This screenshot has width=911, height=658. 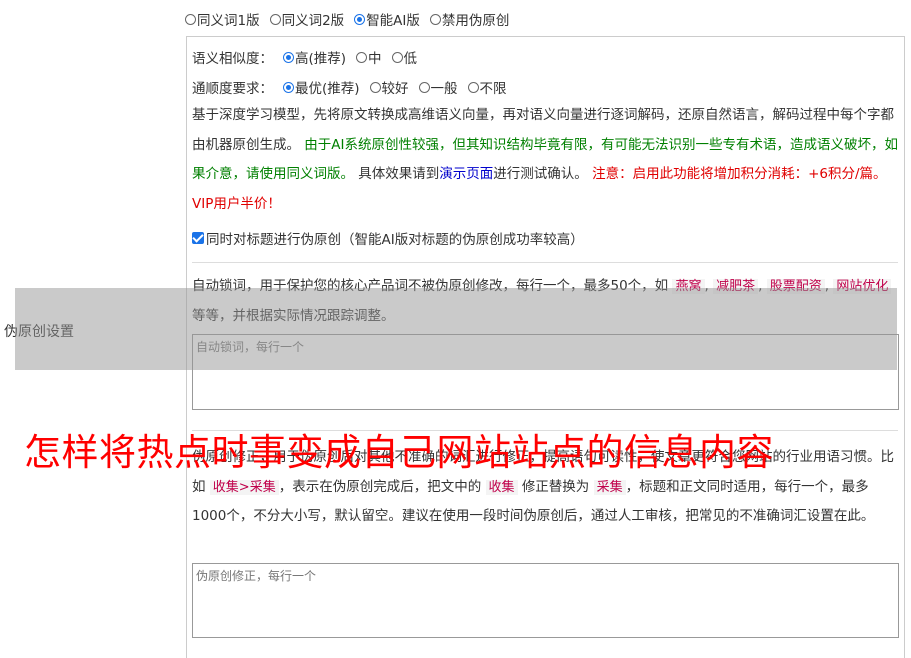 What do you see at coordinates (393, 21) in the screenshot?
I see `mode-option-label: 智能AI版` at bounding box center [393, 21].